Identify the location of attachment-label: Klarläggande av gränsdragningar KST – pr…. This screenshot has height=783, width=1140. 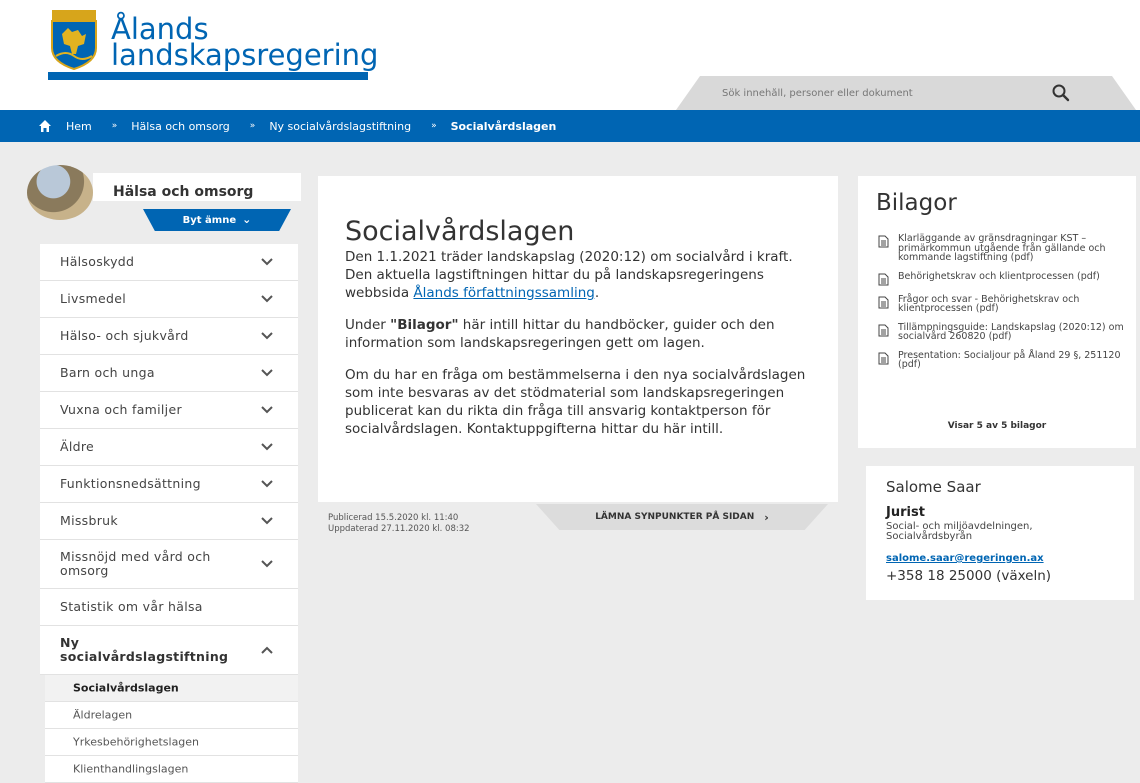
(1002, 248).